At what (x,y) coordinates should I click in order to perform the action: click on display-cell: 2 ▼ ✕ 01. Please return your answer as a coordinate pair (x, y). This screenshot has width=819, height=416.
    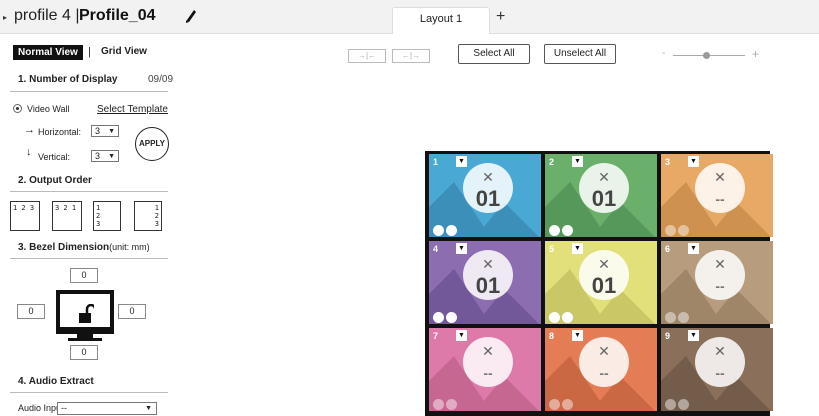
    Looking at the image, I should click on (601, 195).